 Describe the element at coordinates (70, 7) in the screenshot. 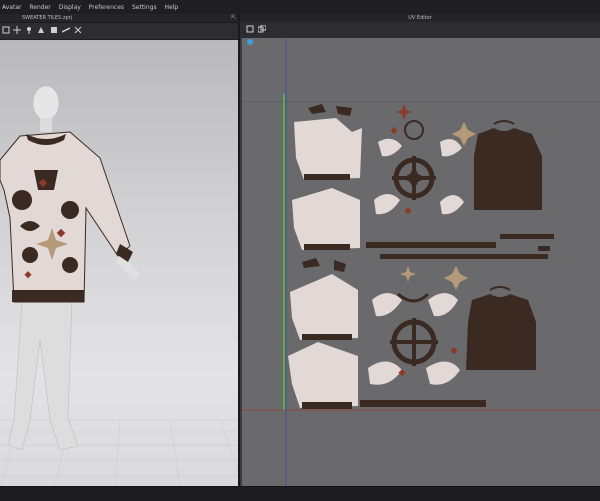

I see `menu-item-display: Display` at that location.